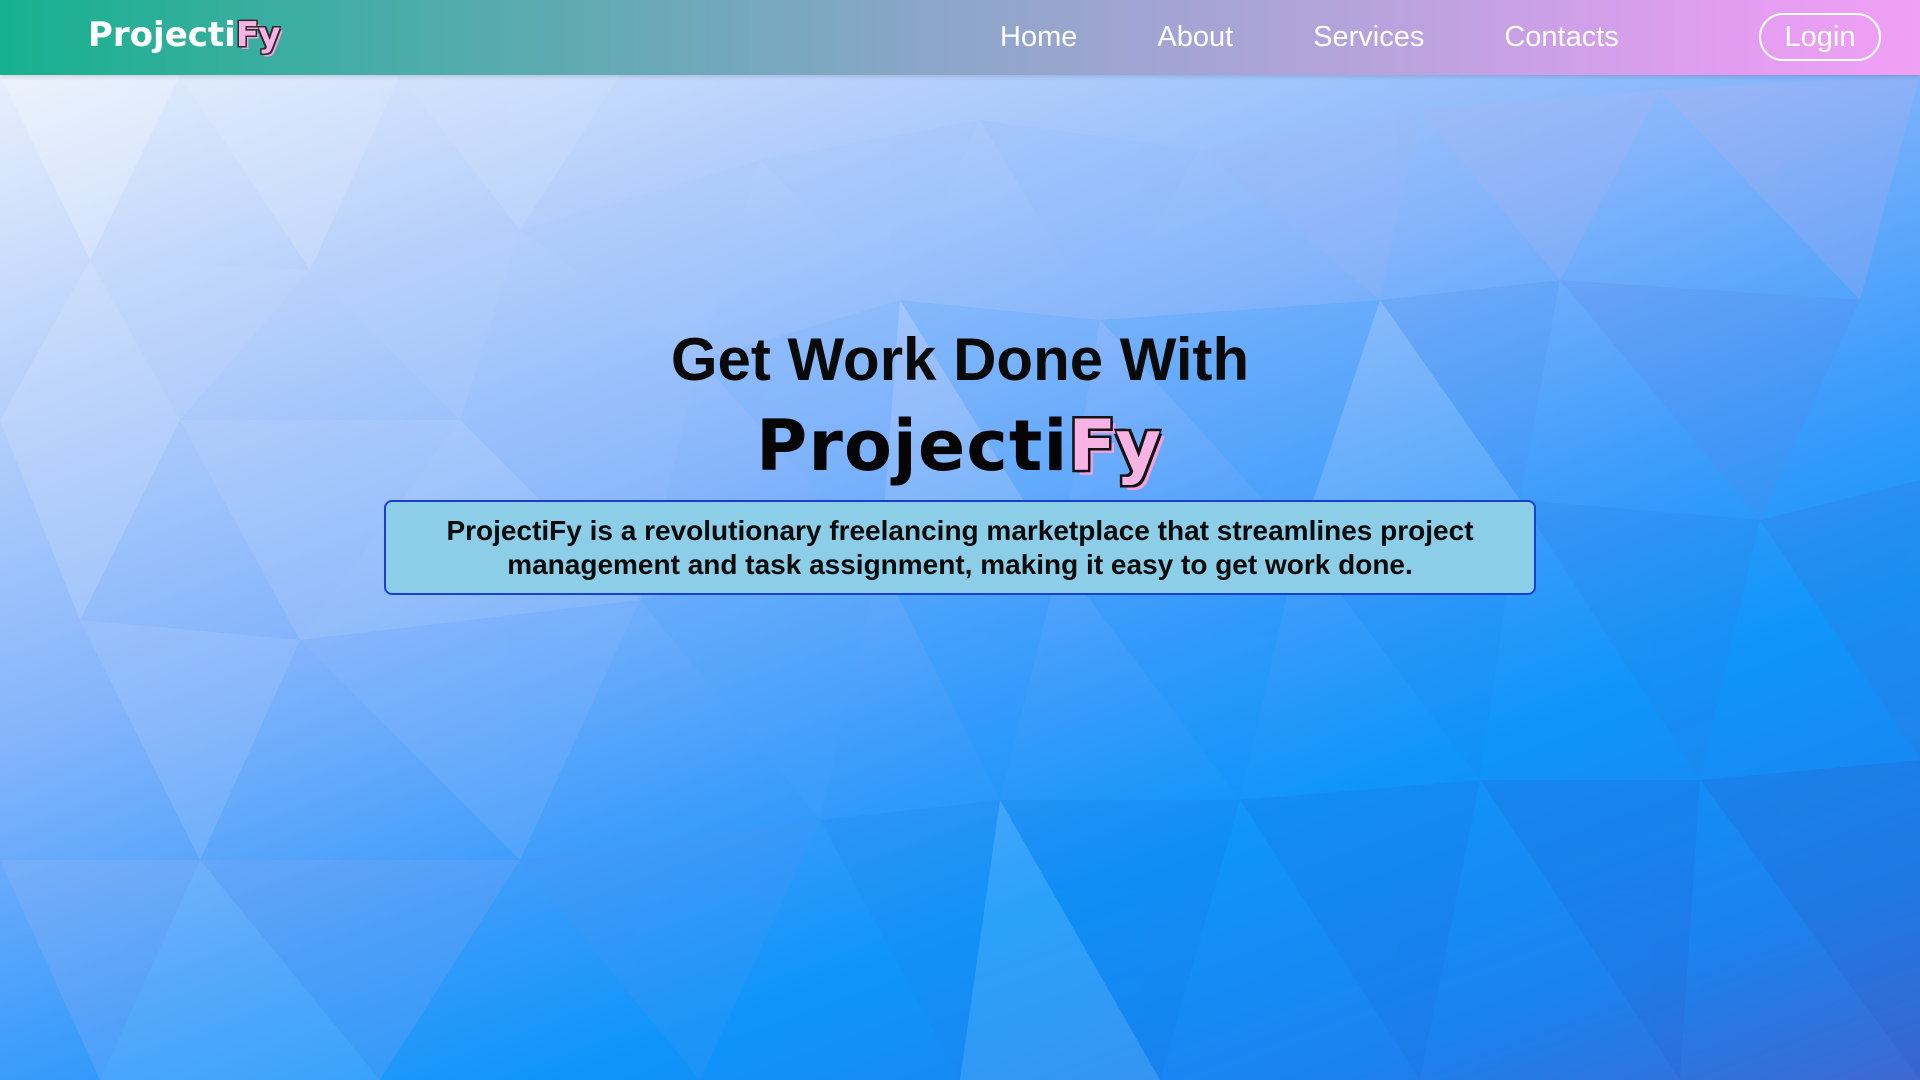  Describe the element at coordinates (1038, 37) in the screenshot. I see `nav-link-home: Home` at that location.